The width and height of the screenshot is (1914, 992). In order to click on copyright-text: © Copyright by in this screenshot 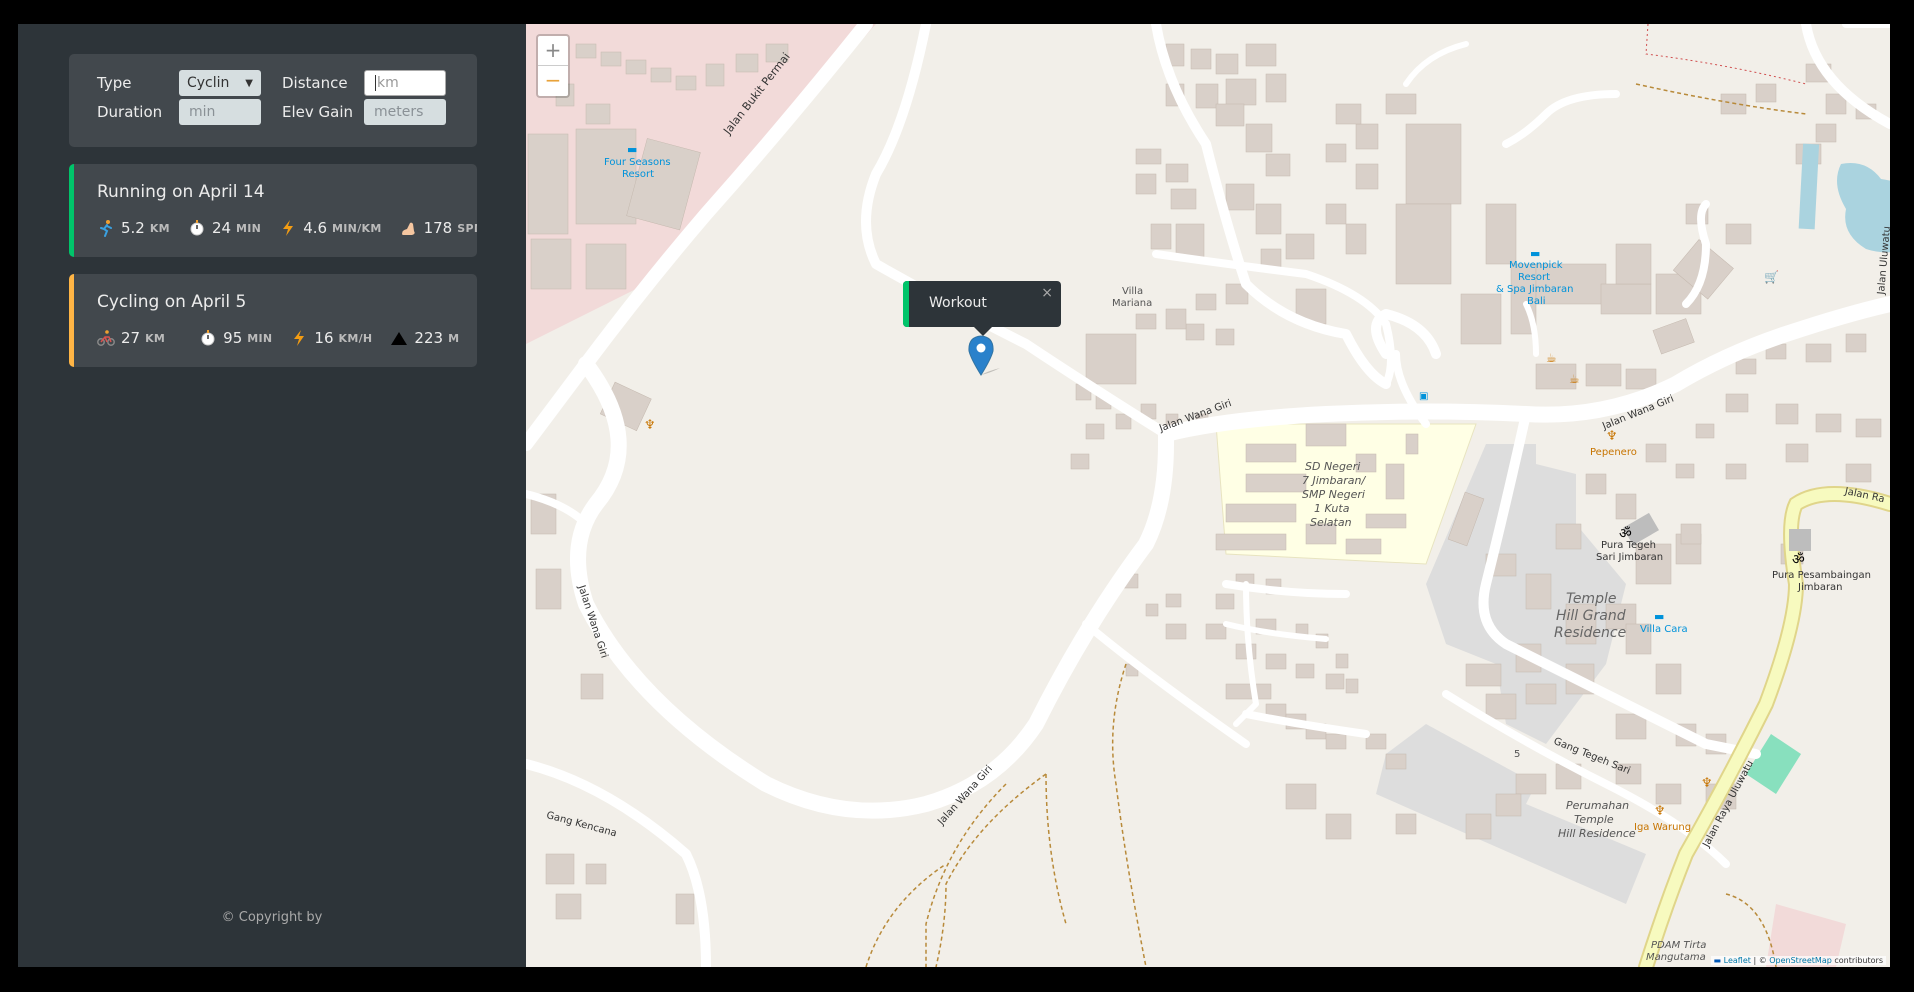, I will do `click(272, 917)`.